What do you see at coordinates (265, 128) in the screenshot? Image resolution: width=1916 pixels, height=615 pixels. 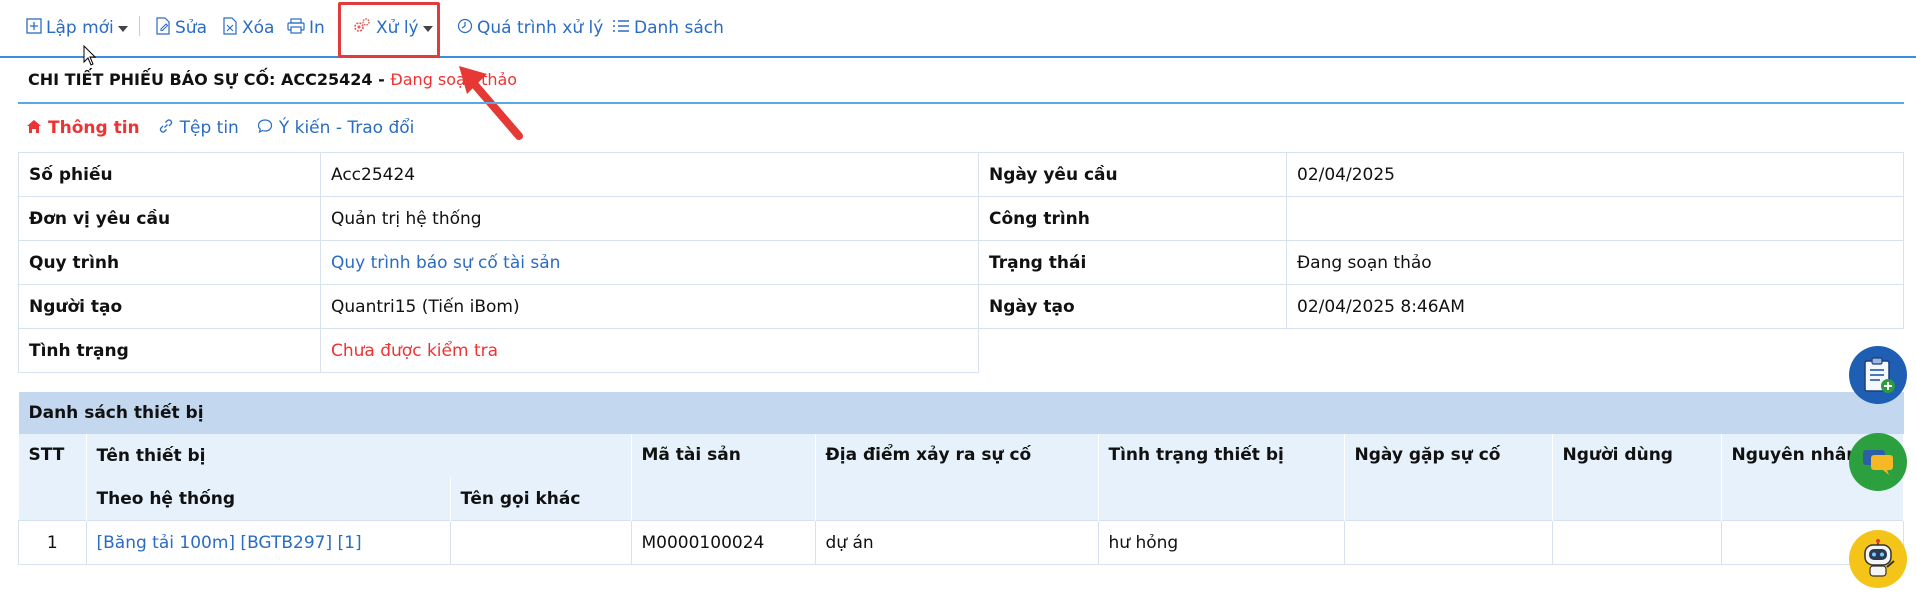 I see `comment-icon` at bounding box center [265, 128].